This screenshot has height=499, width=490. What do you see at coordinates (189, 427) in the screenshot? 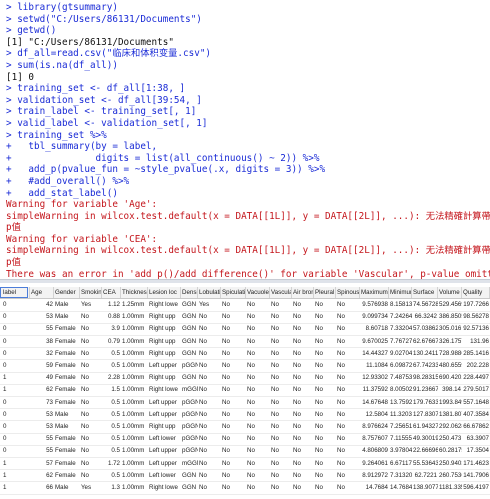
I see `table-cell: pGGN` at bounding box center [189, 427].